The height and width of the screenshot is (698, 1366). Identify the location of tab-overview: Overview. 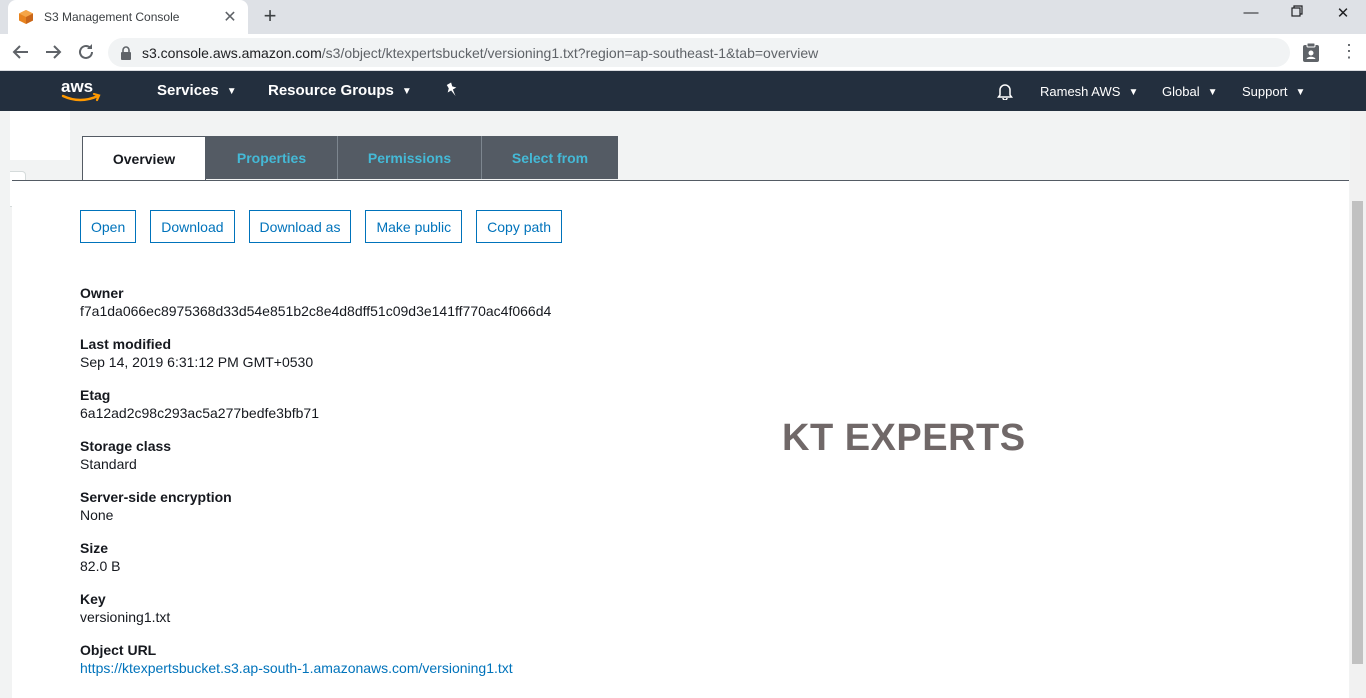
(144, 158).